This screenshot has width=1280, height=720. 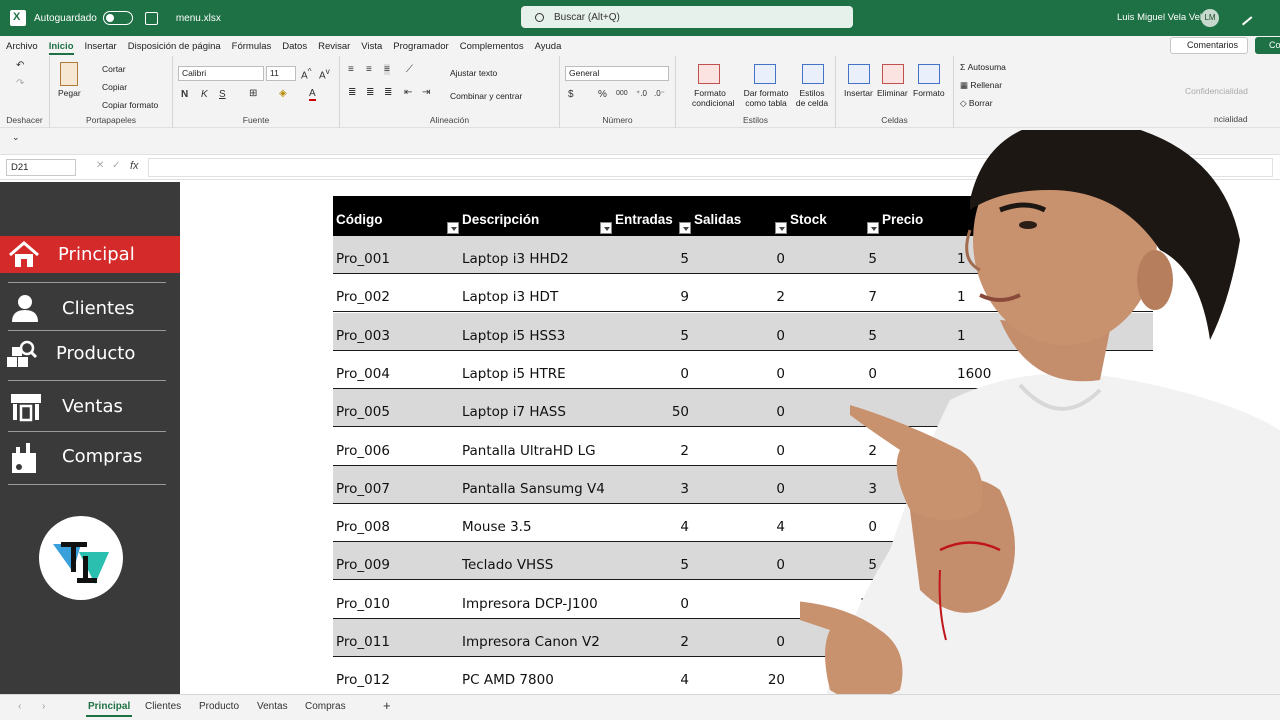 What do you see at coordinates (109, 709) in the screenshot?
I see `sheet-tab-principal: Principal` at bounding box center [109, 709].